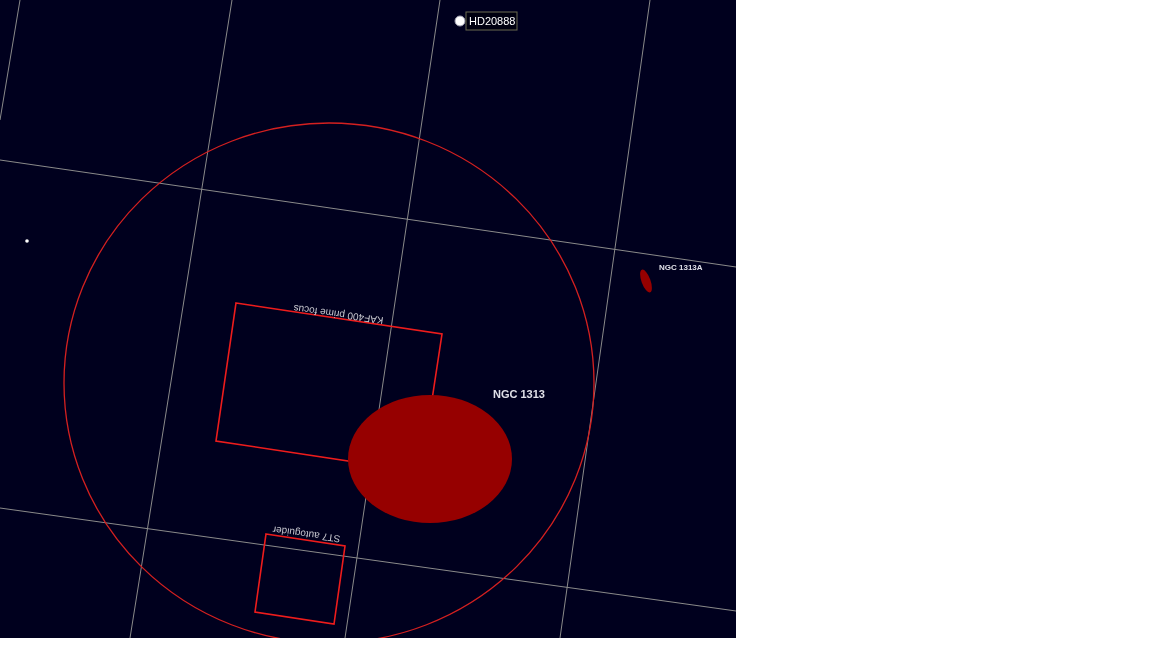  I want to click on galaxy-label: NGC 1313, so click(519, 394).